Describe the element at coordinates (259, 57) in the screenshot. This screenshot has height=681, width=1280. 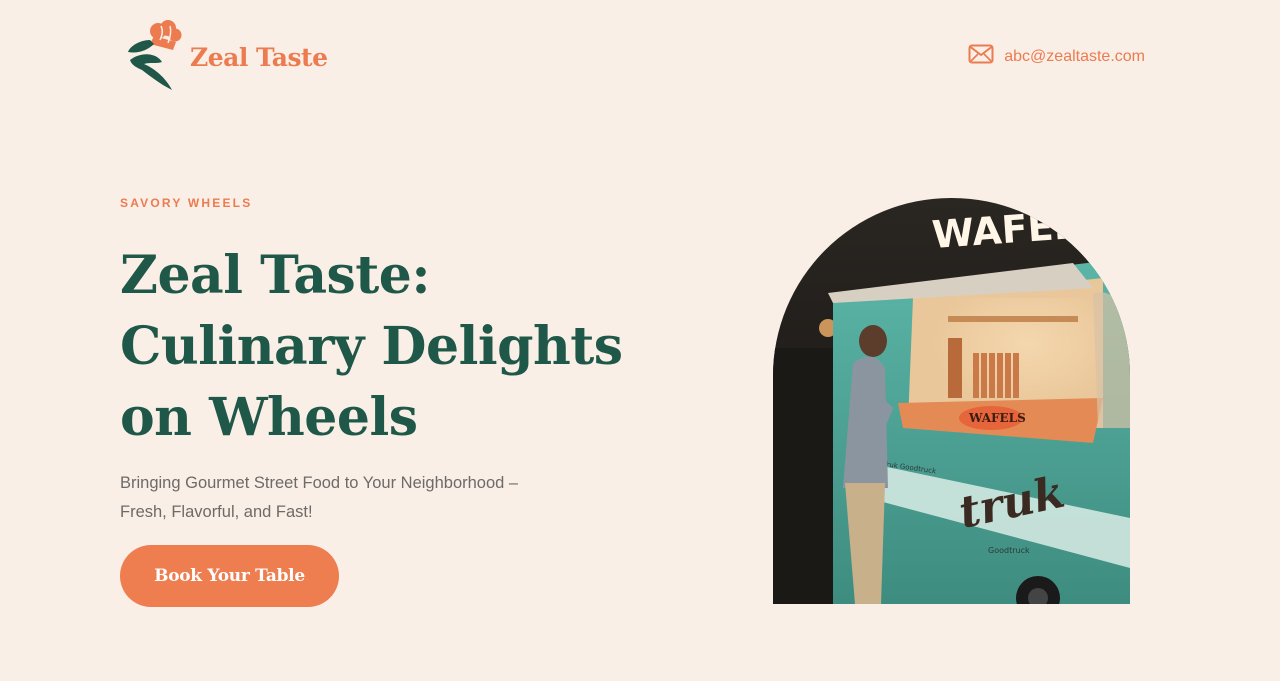
I see `brand-name: Zeal Taste` at that location.